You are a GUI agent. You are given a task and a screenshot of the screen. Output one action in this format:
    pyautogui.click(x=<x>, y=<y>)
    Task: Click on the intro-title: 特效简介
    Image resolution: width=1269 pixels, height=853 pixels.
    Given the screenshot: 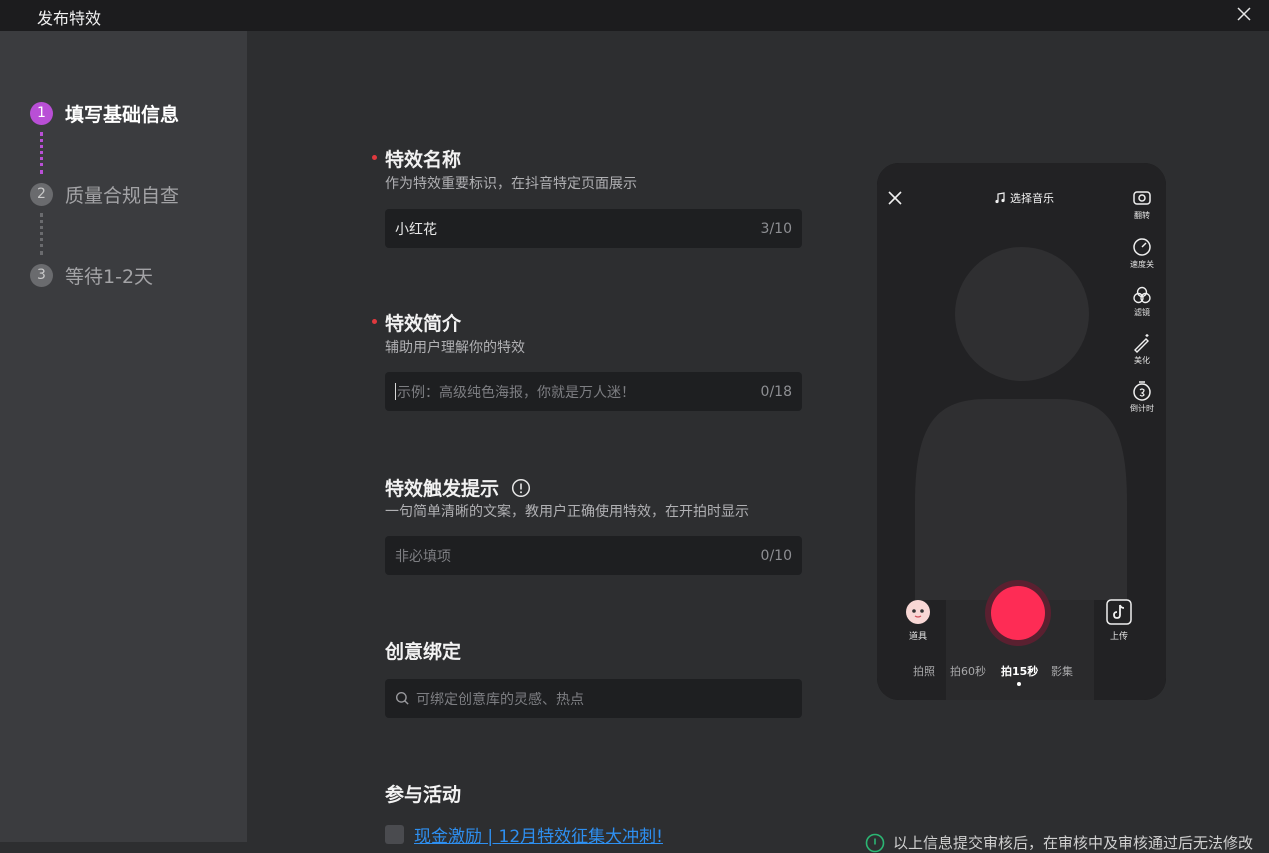 What is the action you would take?
    pyautogui.click(x=423, y=324)
    